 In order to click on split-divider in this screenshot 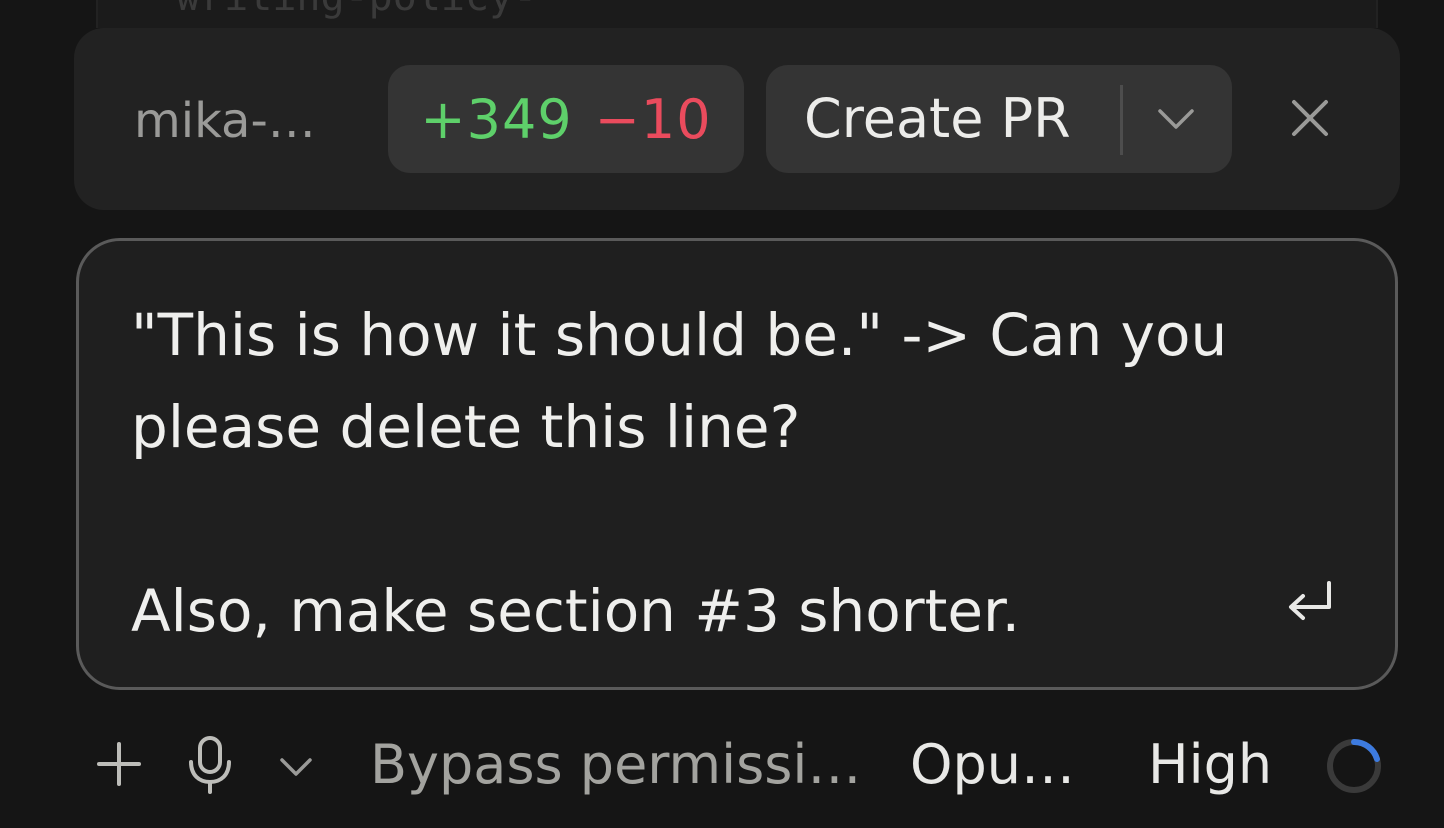, I will do `click(1121, 120)`.